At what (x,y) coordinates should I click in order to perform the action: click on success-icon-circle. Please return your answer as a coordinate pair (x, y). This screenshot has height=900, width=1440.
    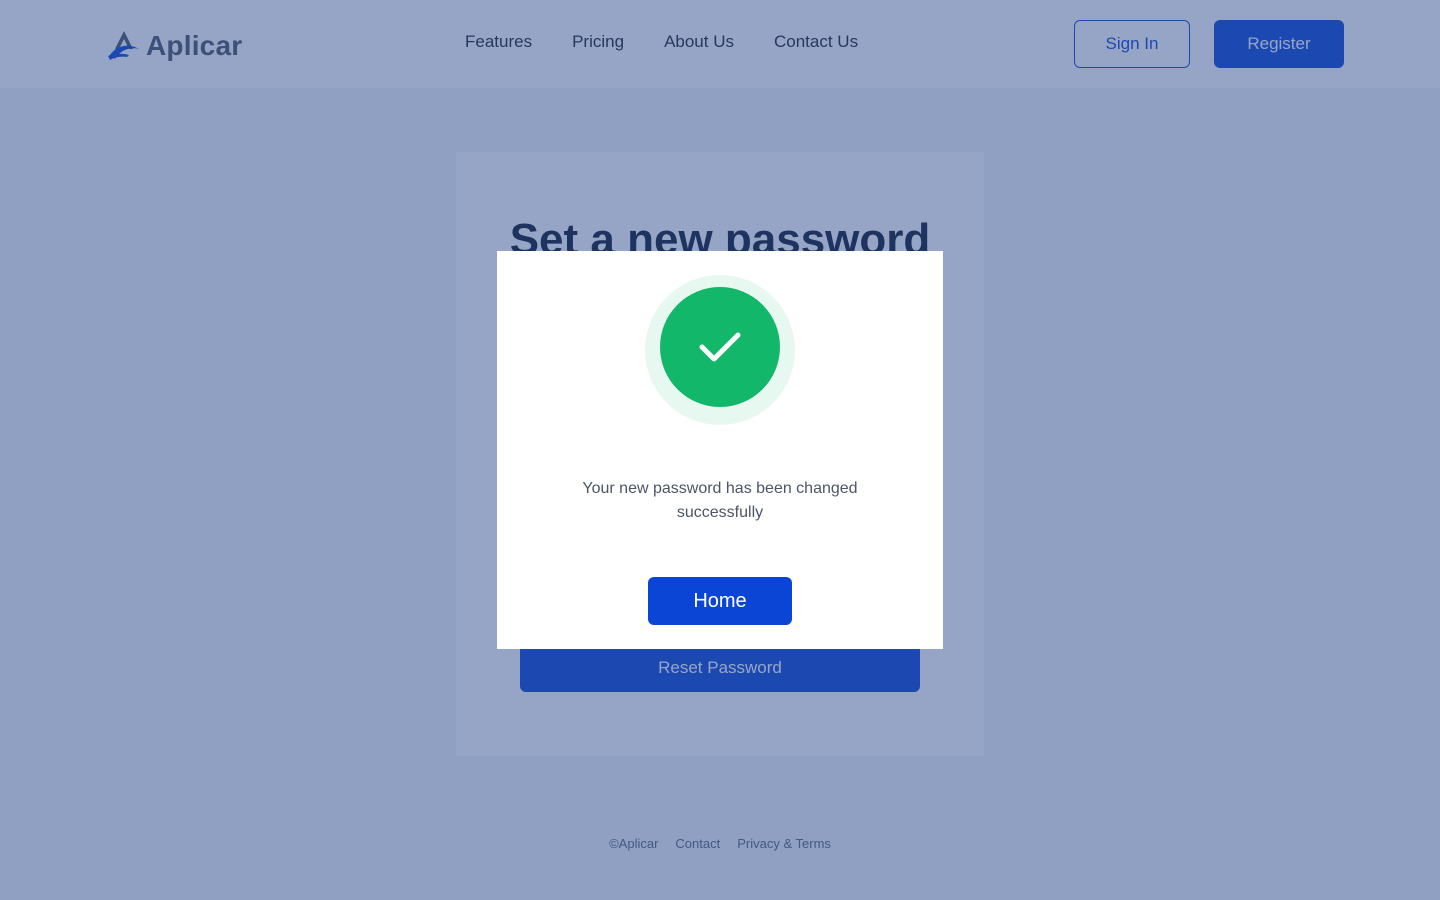
    Looking at the image, I should click on (720, 347).